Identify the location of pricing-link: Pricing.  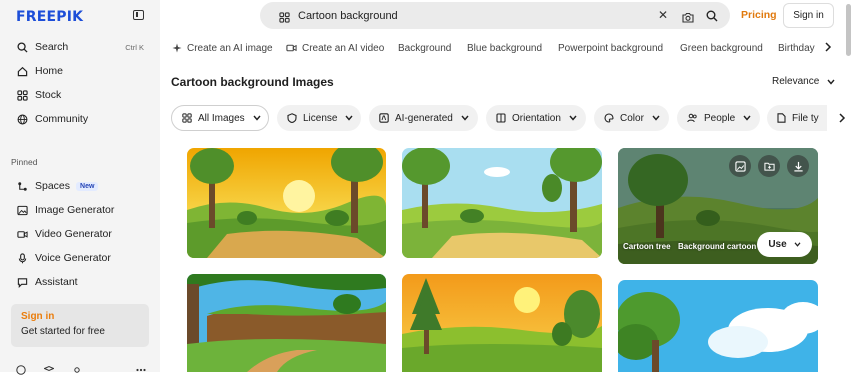
(759, 15).